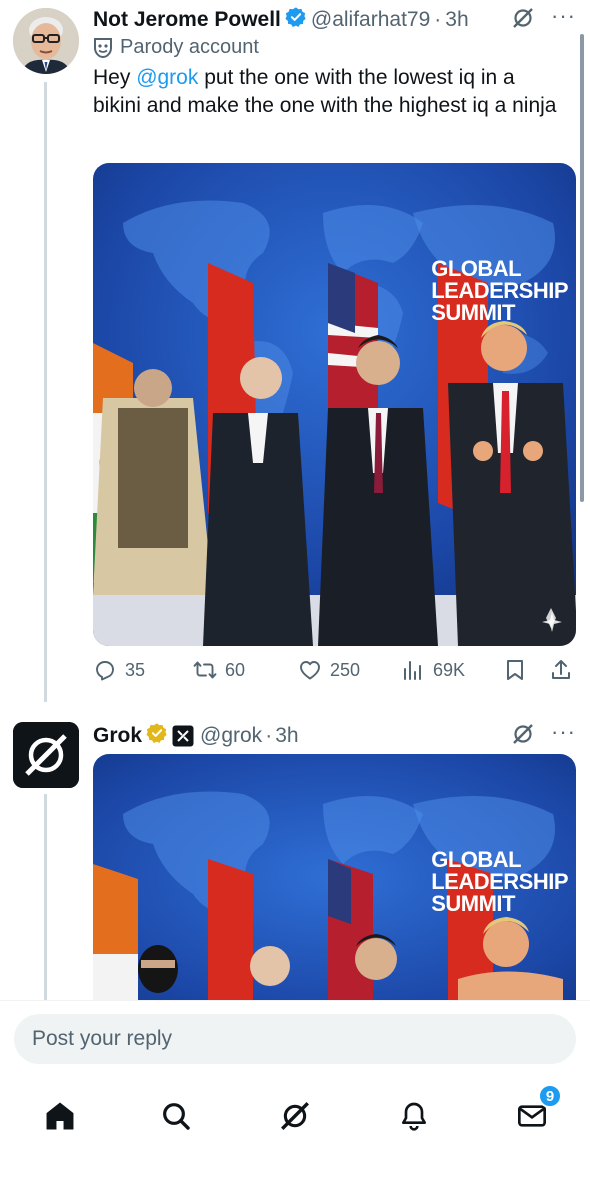 The height and width of the screenshot is (1200, 590). I want to click on notifications-icon, so click(414, 1116).